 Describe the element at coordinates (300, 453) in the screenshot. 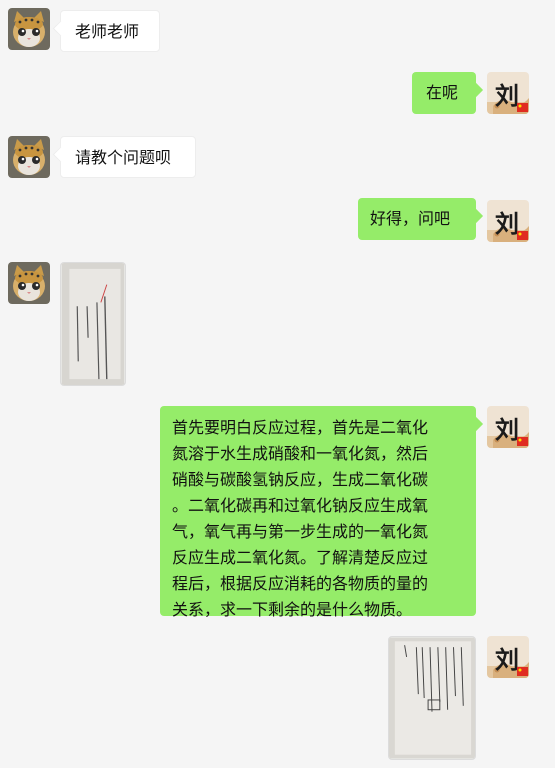

I see `message-line: 氮溶于水生成硝酸和一氧化氮，然后` at that location.